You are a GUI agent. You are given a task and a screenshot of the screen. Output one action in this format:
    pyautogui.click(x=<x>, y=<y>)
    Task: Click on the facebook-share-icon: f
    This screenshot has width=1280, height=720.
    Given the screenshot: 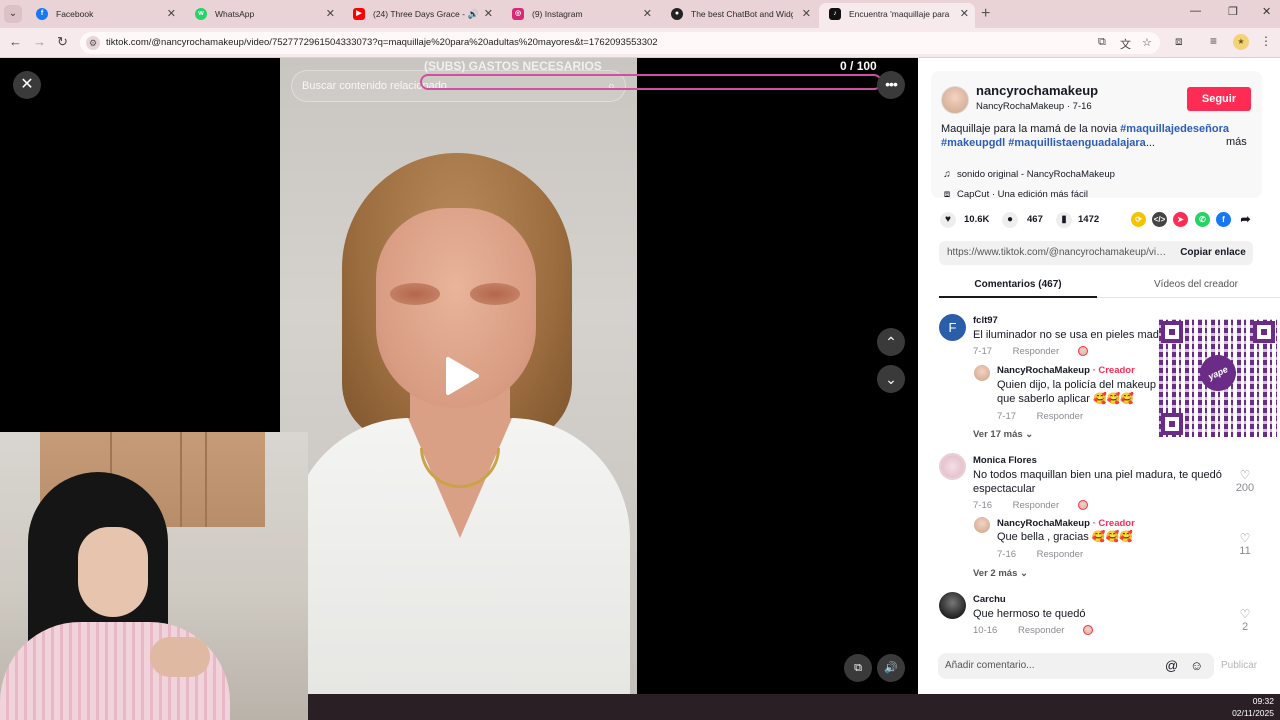 What is the action you would take?
    pyautogui.click(x=1223, y=219)
    